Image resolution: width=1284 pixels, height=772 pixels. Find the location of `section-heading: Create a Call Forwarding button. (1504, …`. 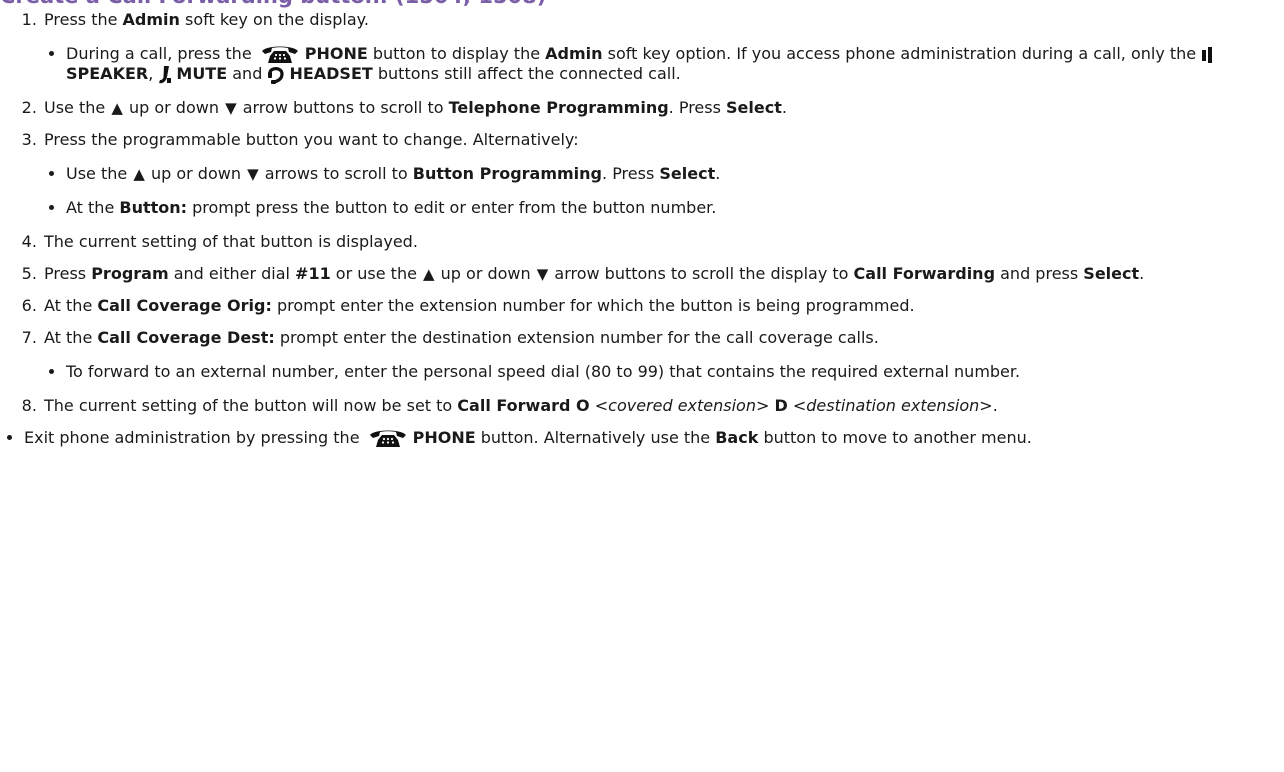

section-heading: Create a Call Forwarding button. (1504, … is located at coordinates (273, 4).